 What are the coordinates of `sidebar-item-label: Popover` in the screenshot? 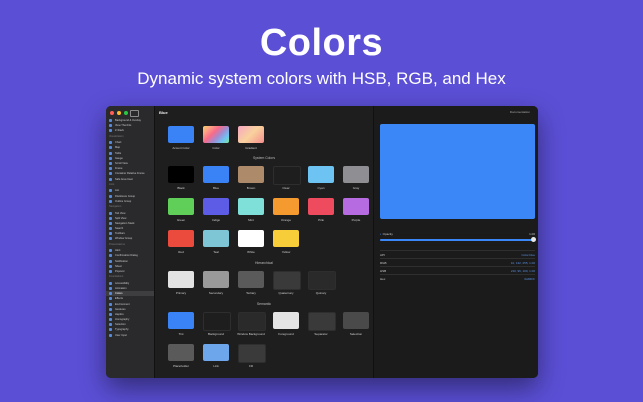 It's located at (120, 271).